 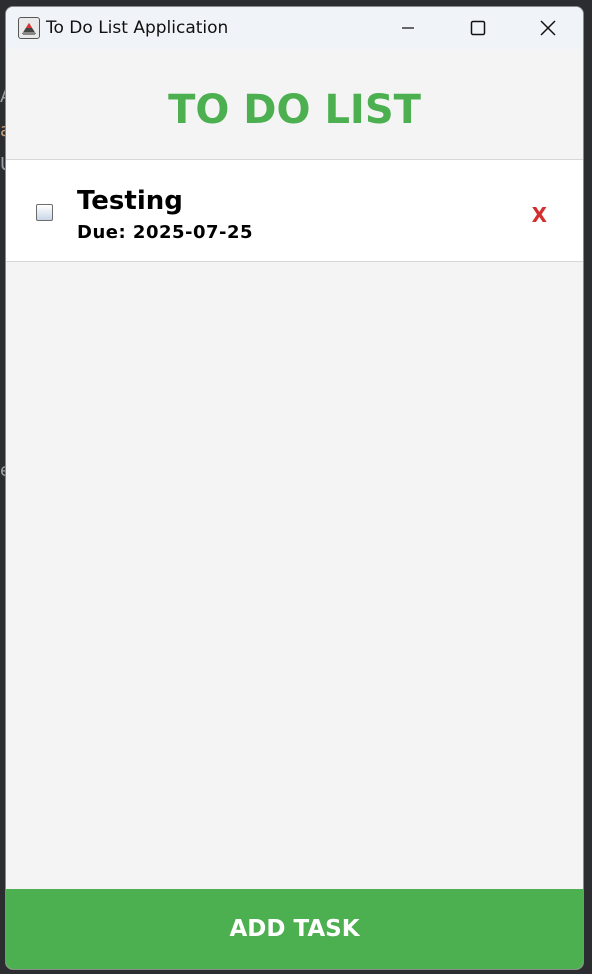 I want to click on page-title: TO DO LIST, so click(x=294, y=110).